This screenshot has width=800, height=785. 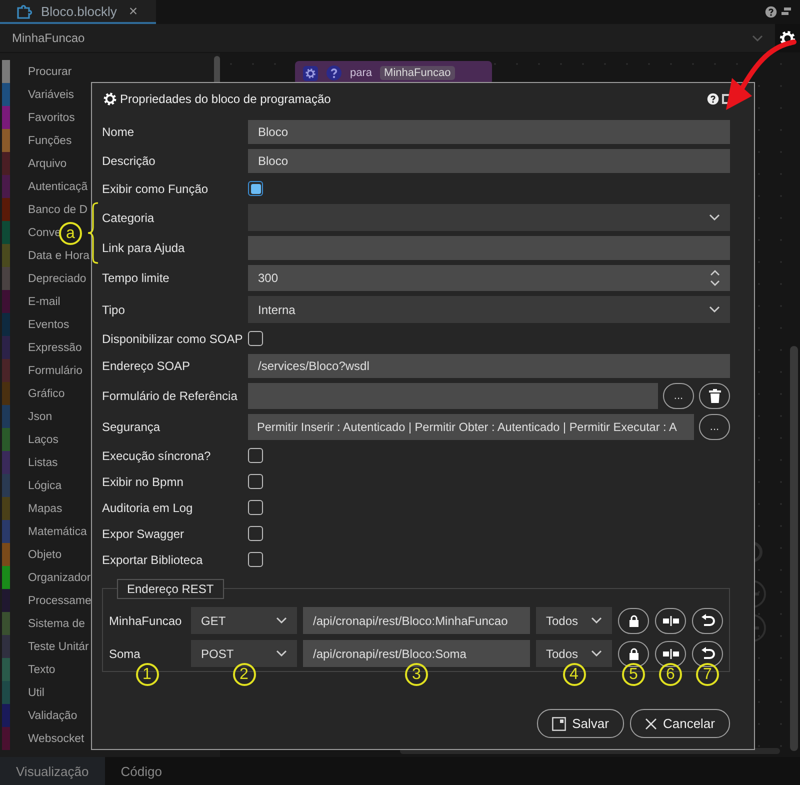 I want to click on field-label: Nome, so click(x=119, y=132).